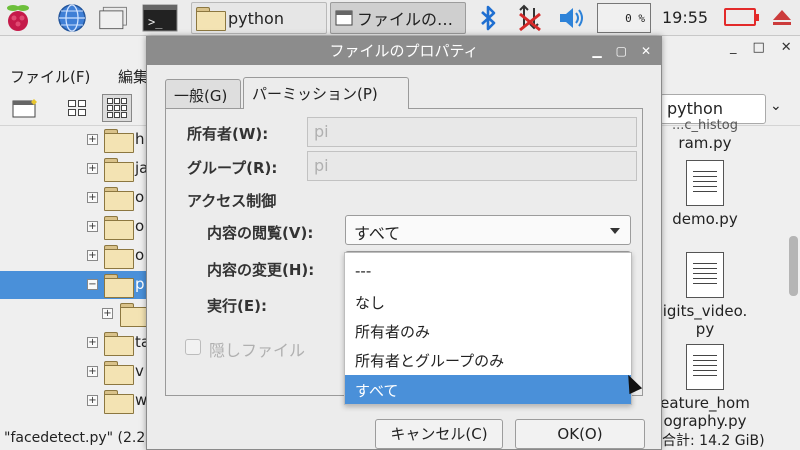 The image size is (800, 450). Describe the element at coordinates (705, 403) in the screenshot. I see `file-name: eature_hom` at that location.